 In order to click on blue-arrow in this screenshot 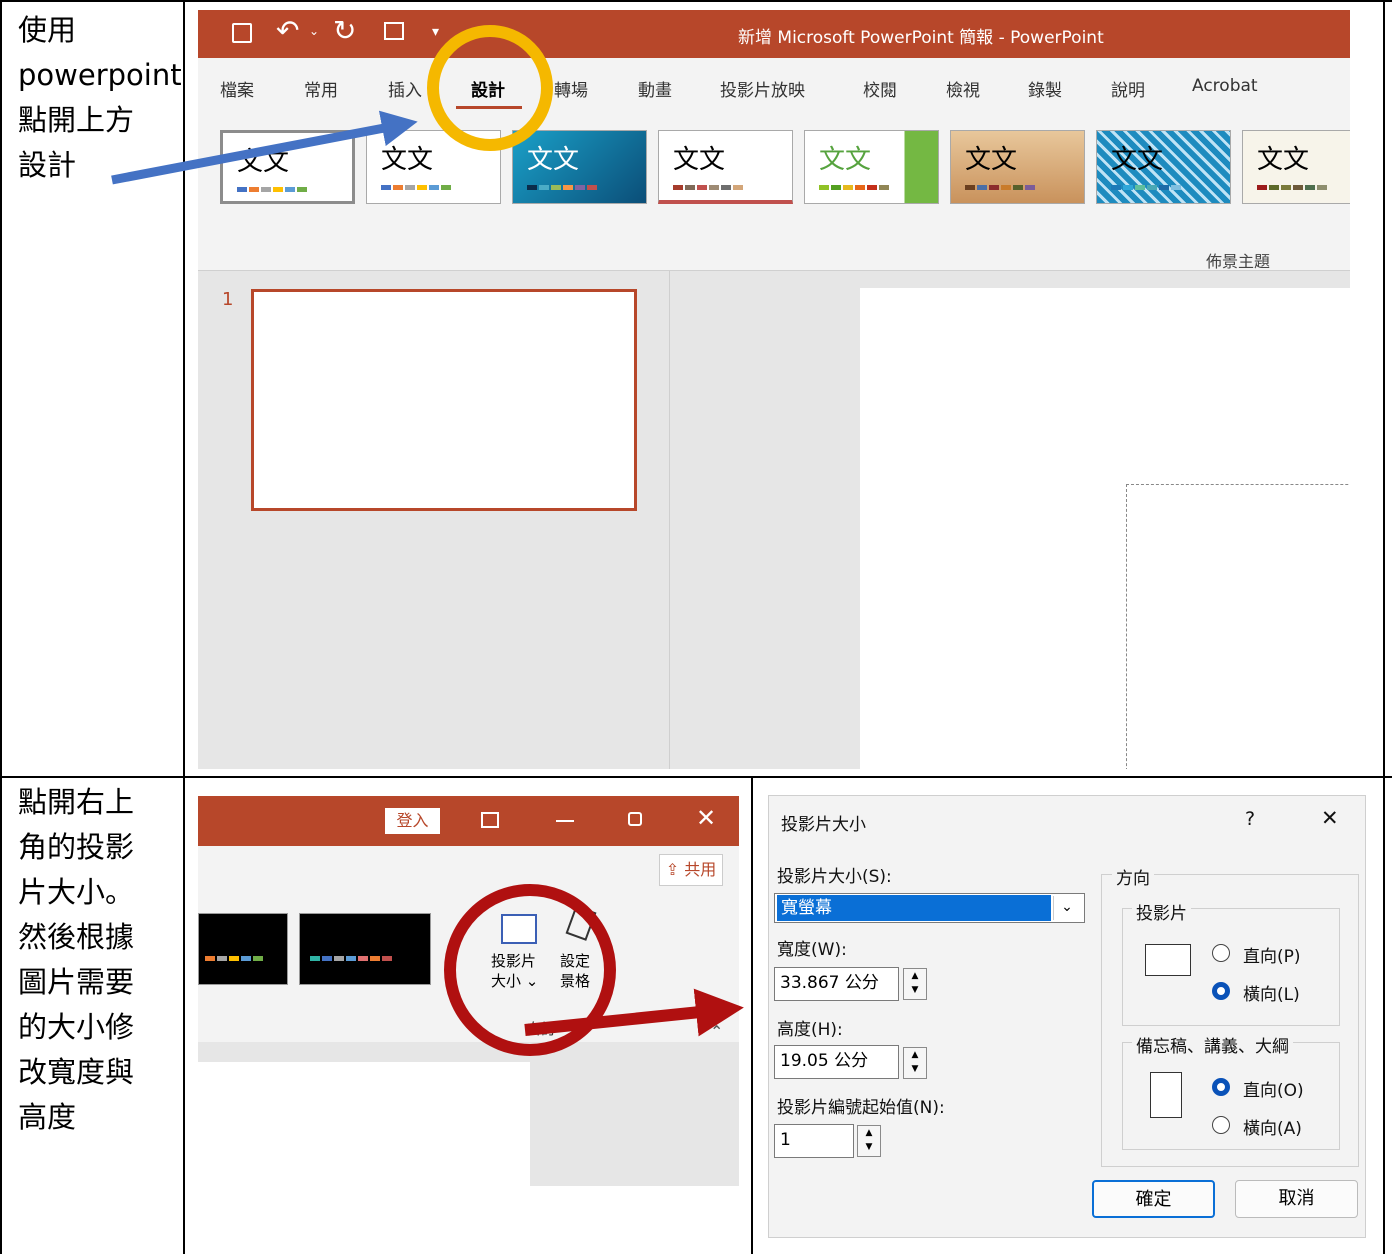, I will do `click(264, 147)`.